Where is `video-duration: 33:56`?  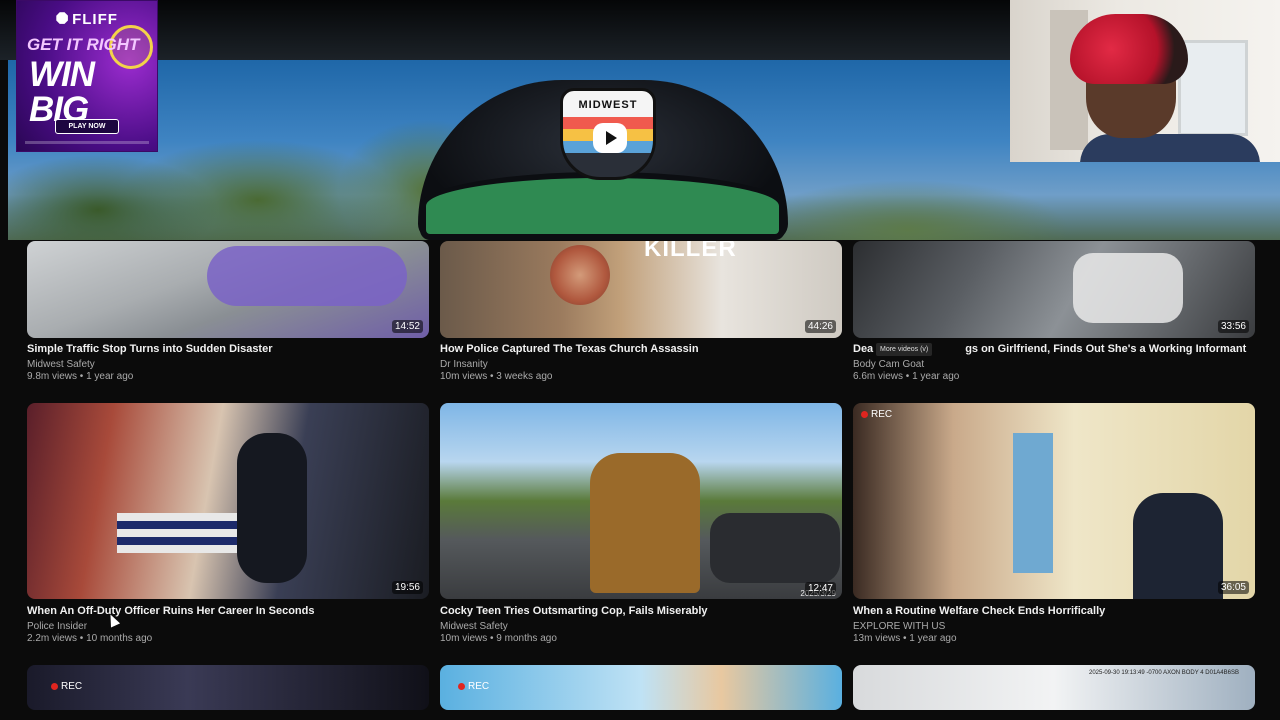 video-duration: 33:56 is located at coordinates (1233, 326).